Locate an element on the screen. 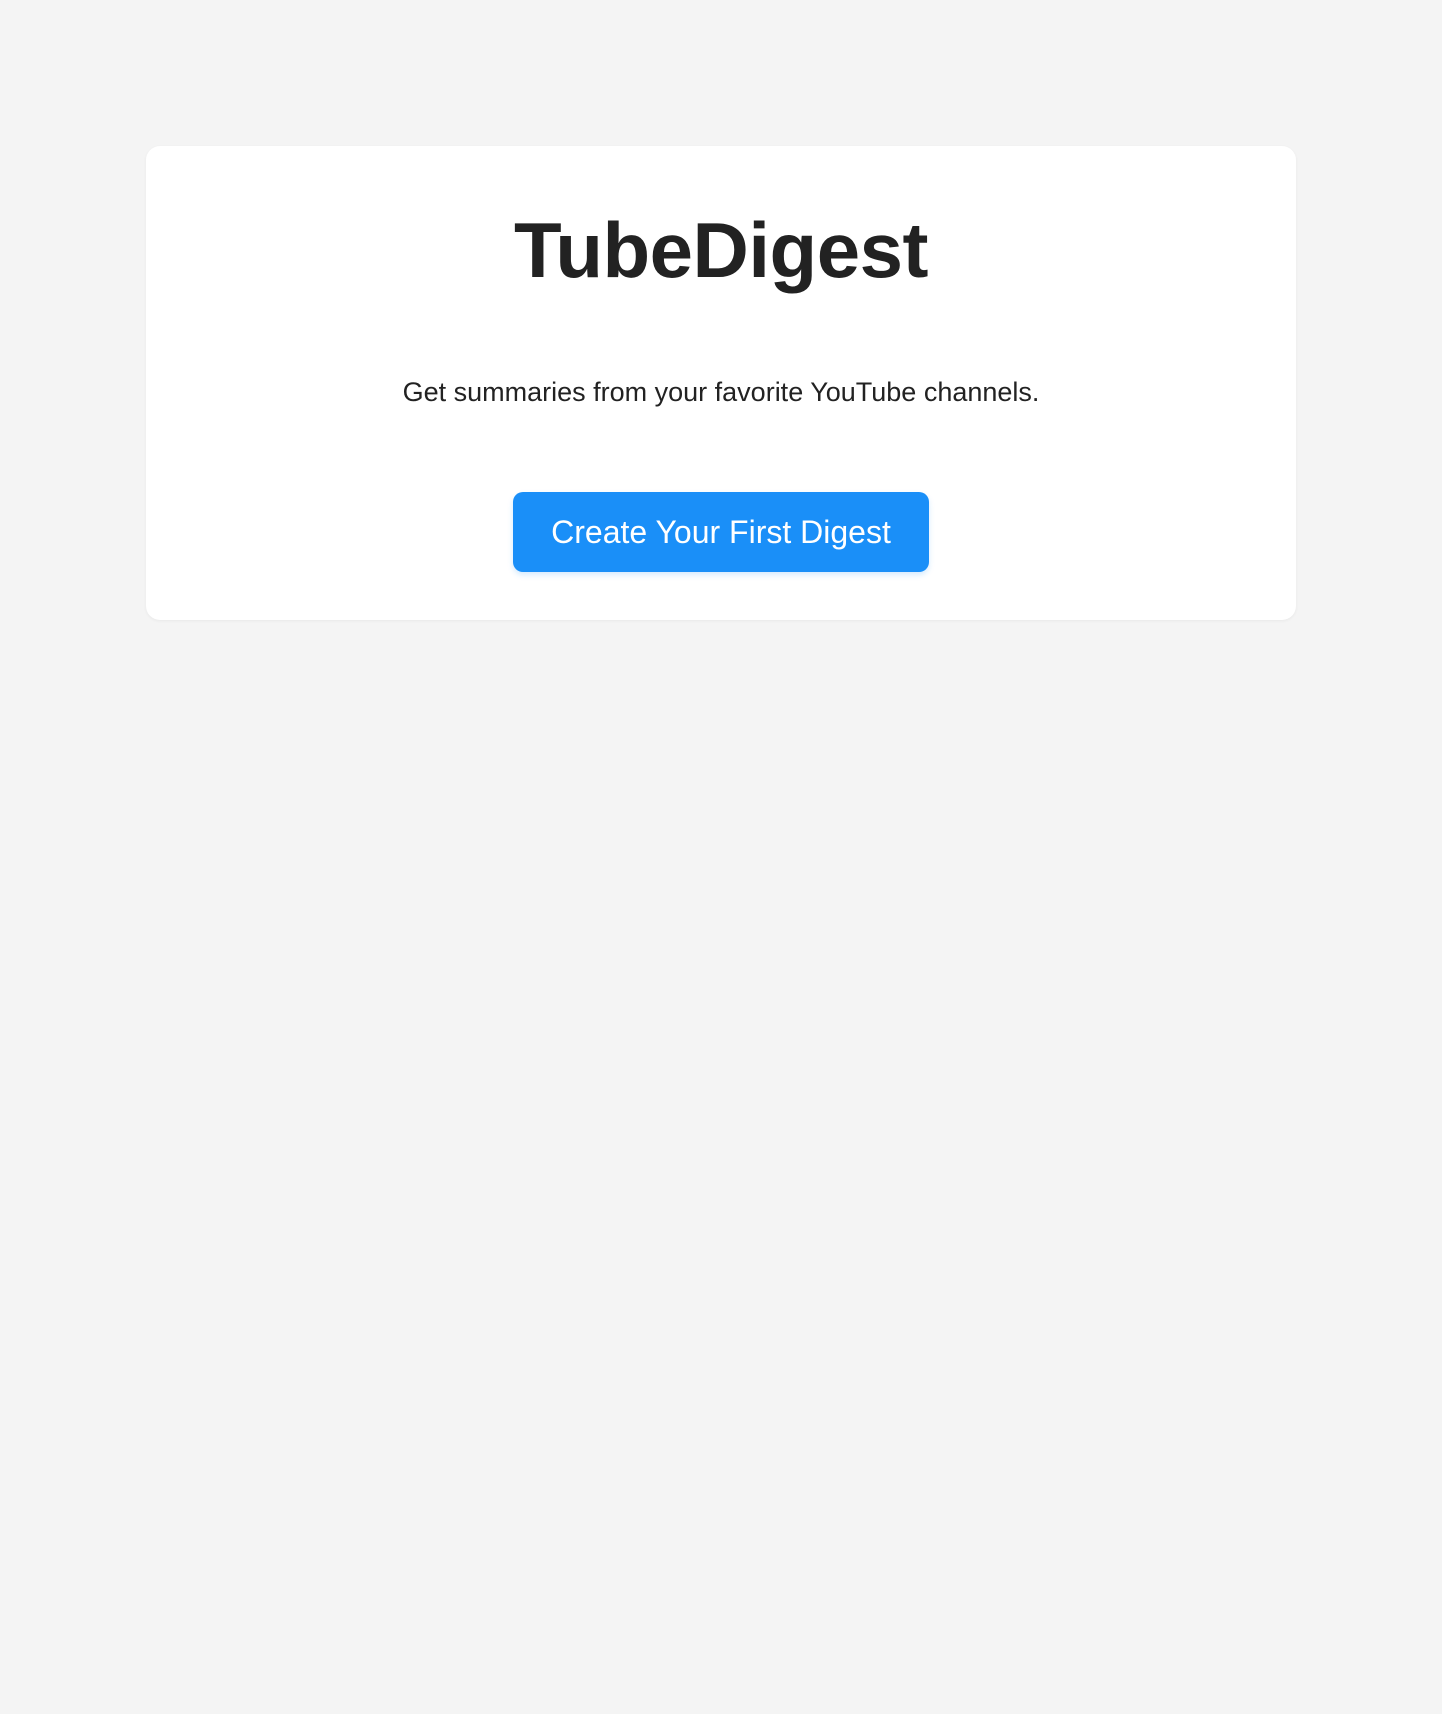 The width and height of the screenshot is (1442, 1714). create-first-digest-button: Create Your First Digest is located at coordinates (721, 532).